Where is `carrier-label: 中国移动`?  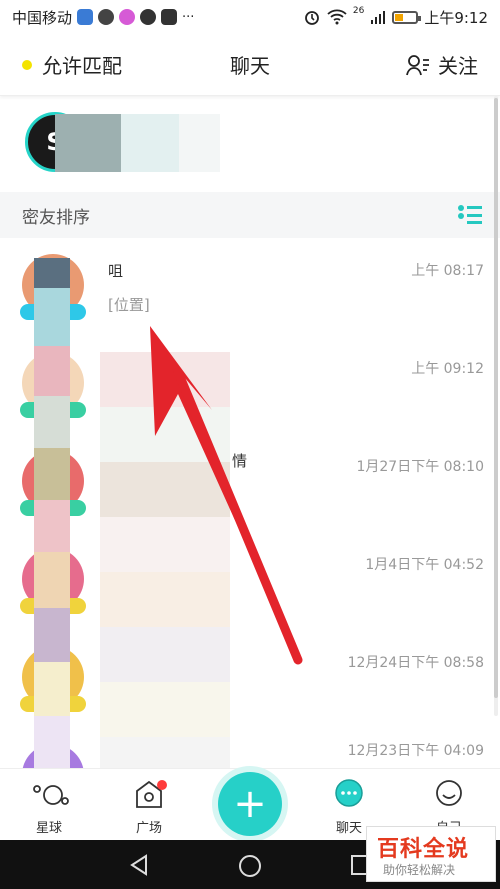 carrier-label: 中国移动 is located at coordinates (42, 17).